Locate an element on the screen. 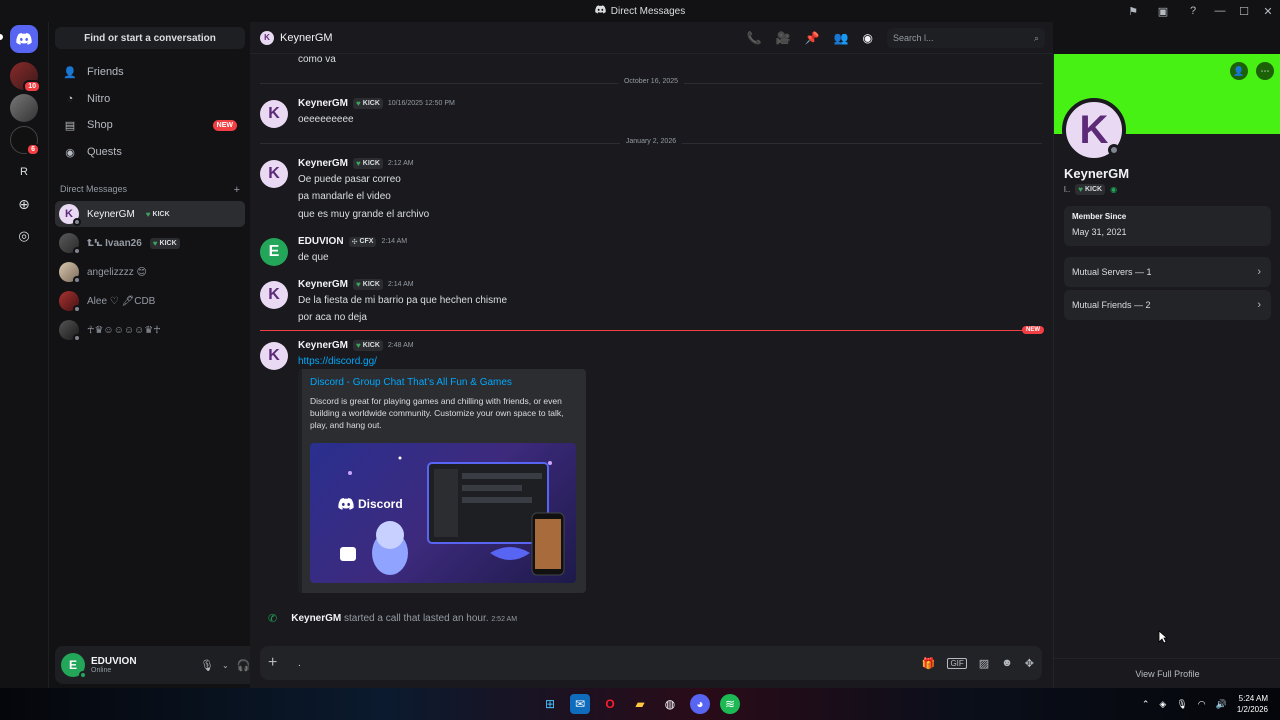  add-friend-icon: 👤 is located at coordinates (1239, 71).